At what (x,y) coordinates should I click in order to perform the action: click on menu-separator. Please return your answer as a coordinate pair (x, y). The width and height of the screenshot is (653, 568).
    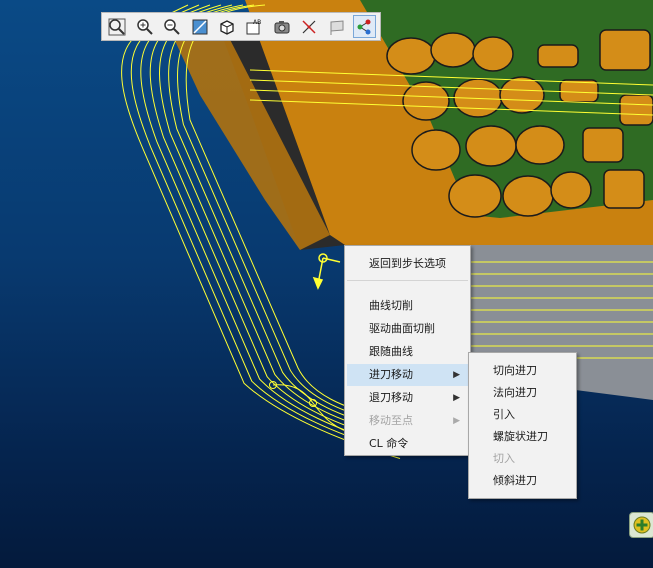
    Looking at the image, I should click on (407, 280).